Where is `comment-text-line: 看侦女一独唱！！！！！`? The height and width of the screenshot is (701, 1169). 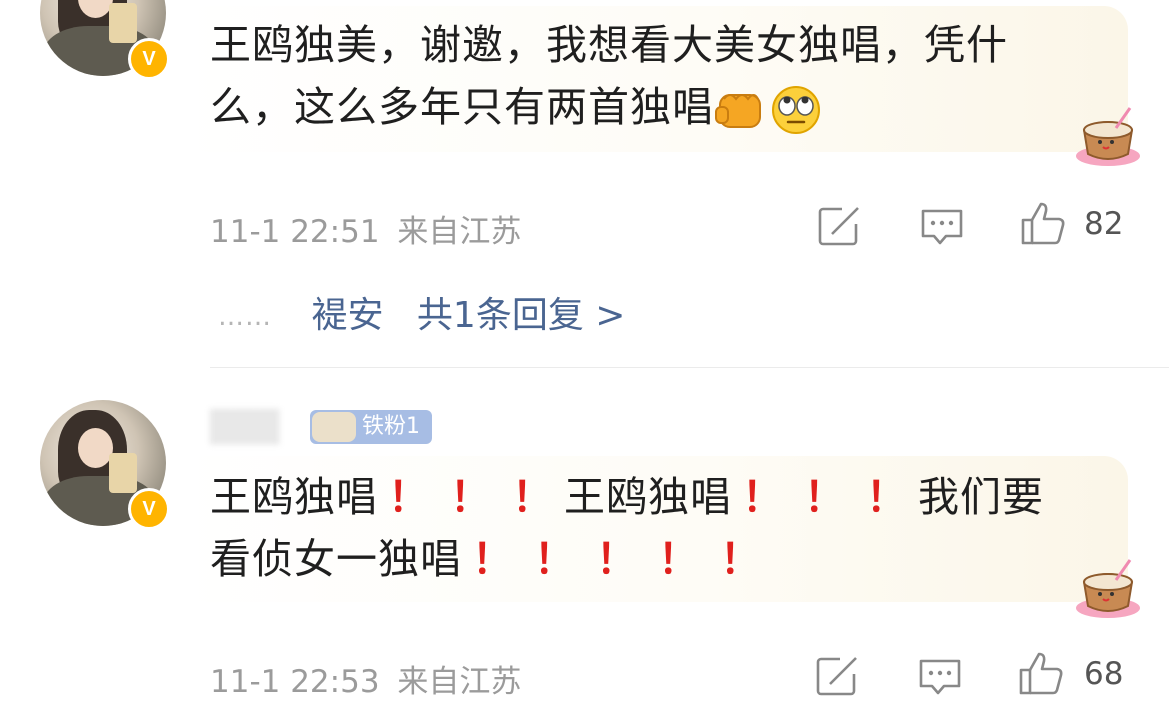
comment-text-line: 看侦女一独唱！！！！！ is located at coordinates (650, 559).